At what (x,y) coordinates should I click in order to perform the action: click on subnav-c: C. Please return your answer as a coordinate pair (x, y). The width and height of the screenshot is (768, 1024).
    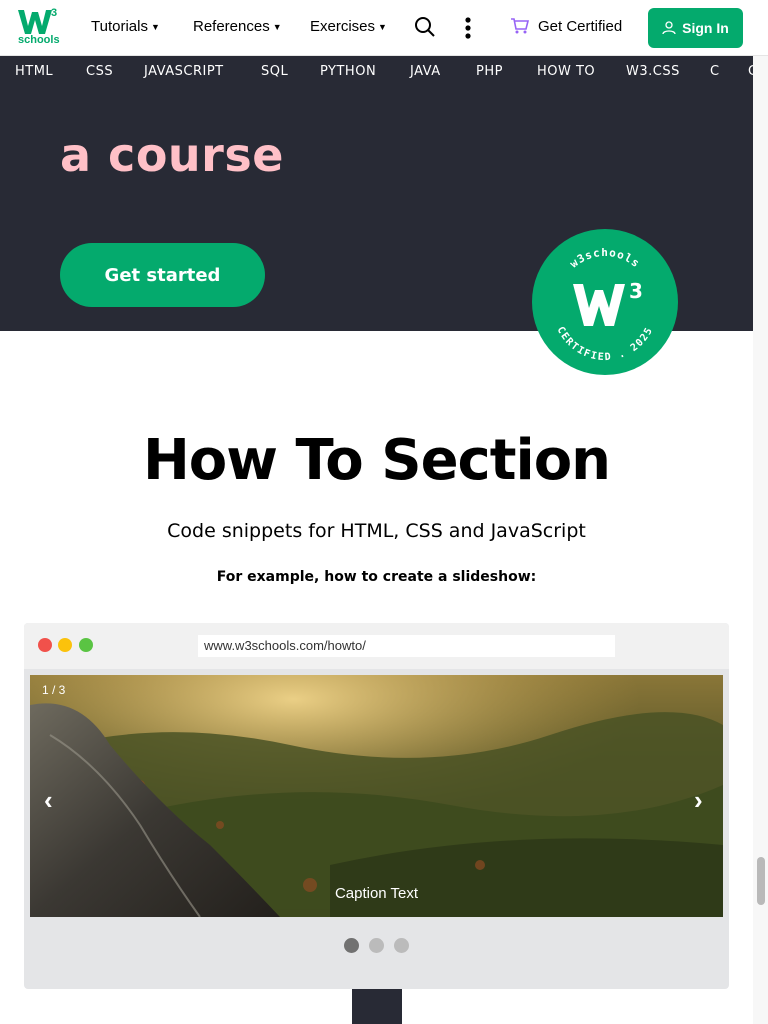
    Looking at the image, I should click on (715, 71).